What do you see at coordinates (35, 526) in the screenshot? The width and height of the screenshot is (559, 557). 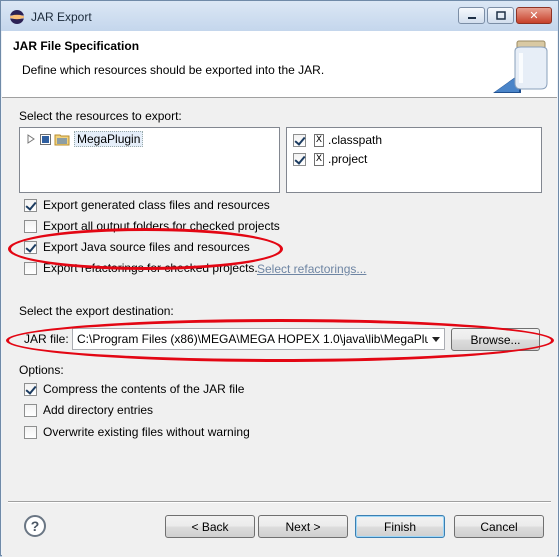 I see `help-icon: ?` at bounding box center [35, 526].